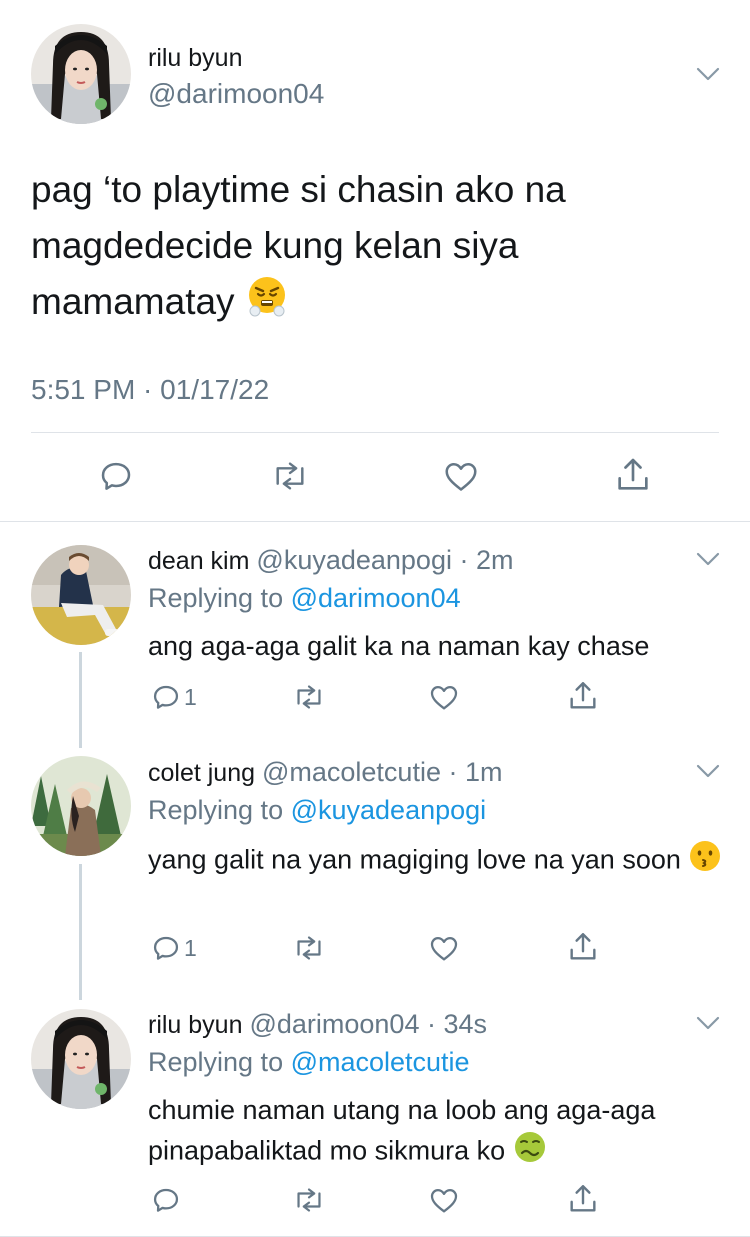 The width and height of the screenshot is (750, 1237). What do you see at coordinates (150, 390) in the screenshot?
I see `tweet-timestamp: 5:51 PM · 01/17/22` at bounding box center [150, 390].